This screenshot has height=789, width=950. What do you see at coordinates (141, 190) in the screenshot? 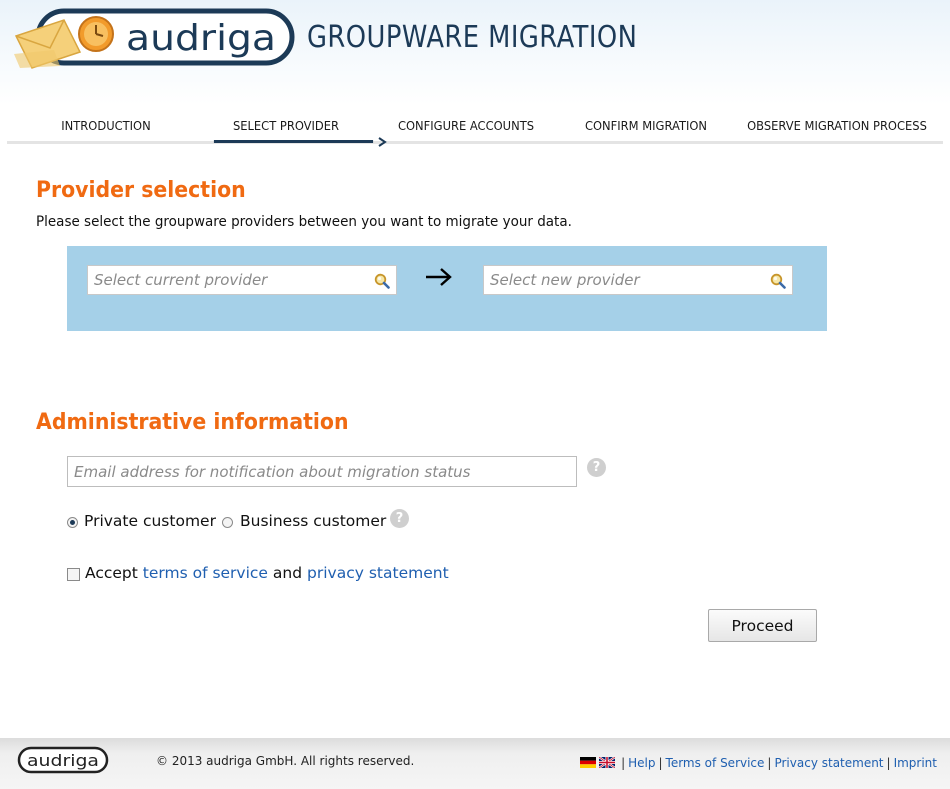
I see `provider-selection-heading: Provider selection` at bounding box center [141, 190].